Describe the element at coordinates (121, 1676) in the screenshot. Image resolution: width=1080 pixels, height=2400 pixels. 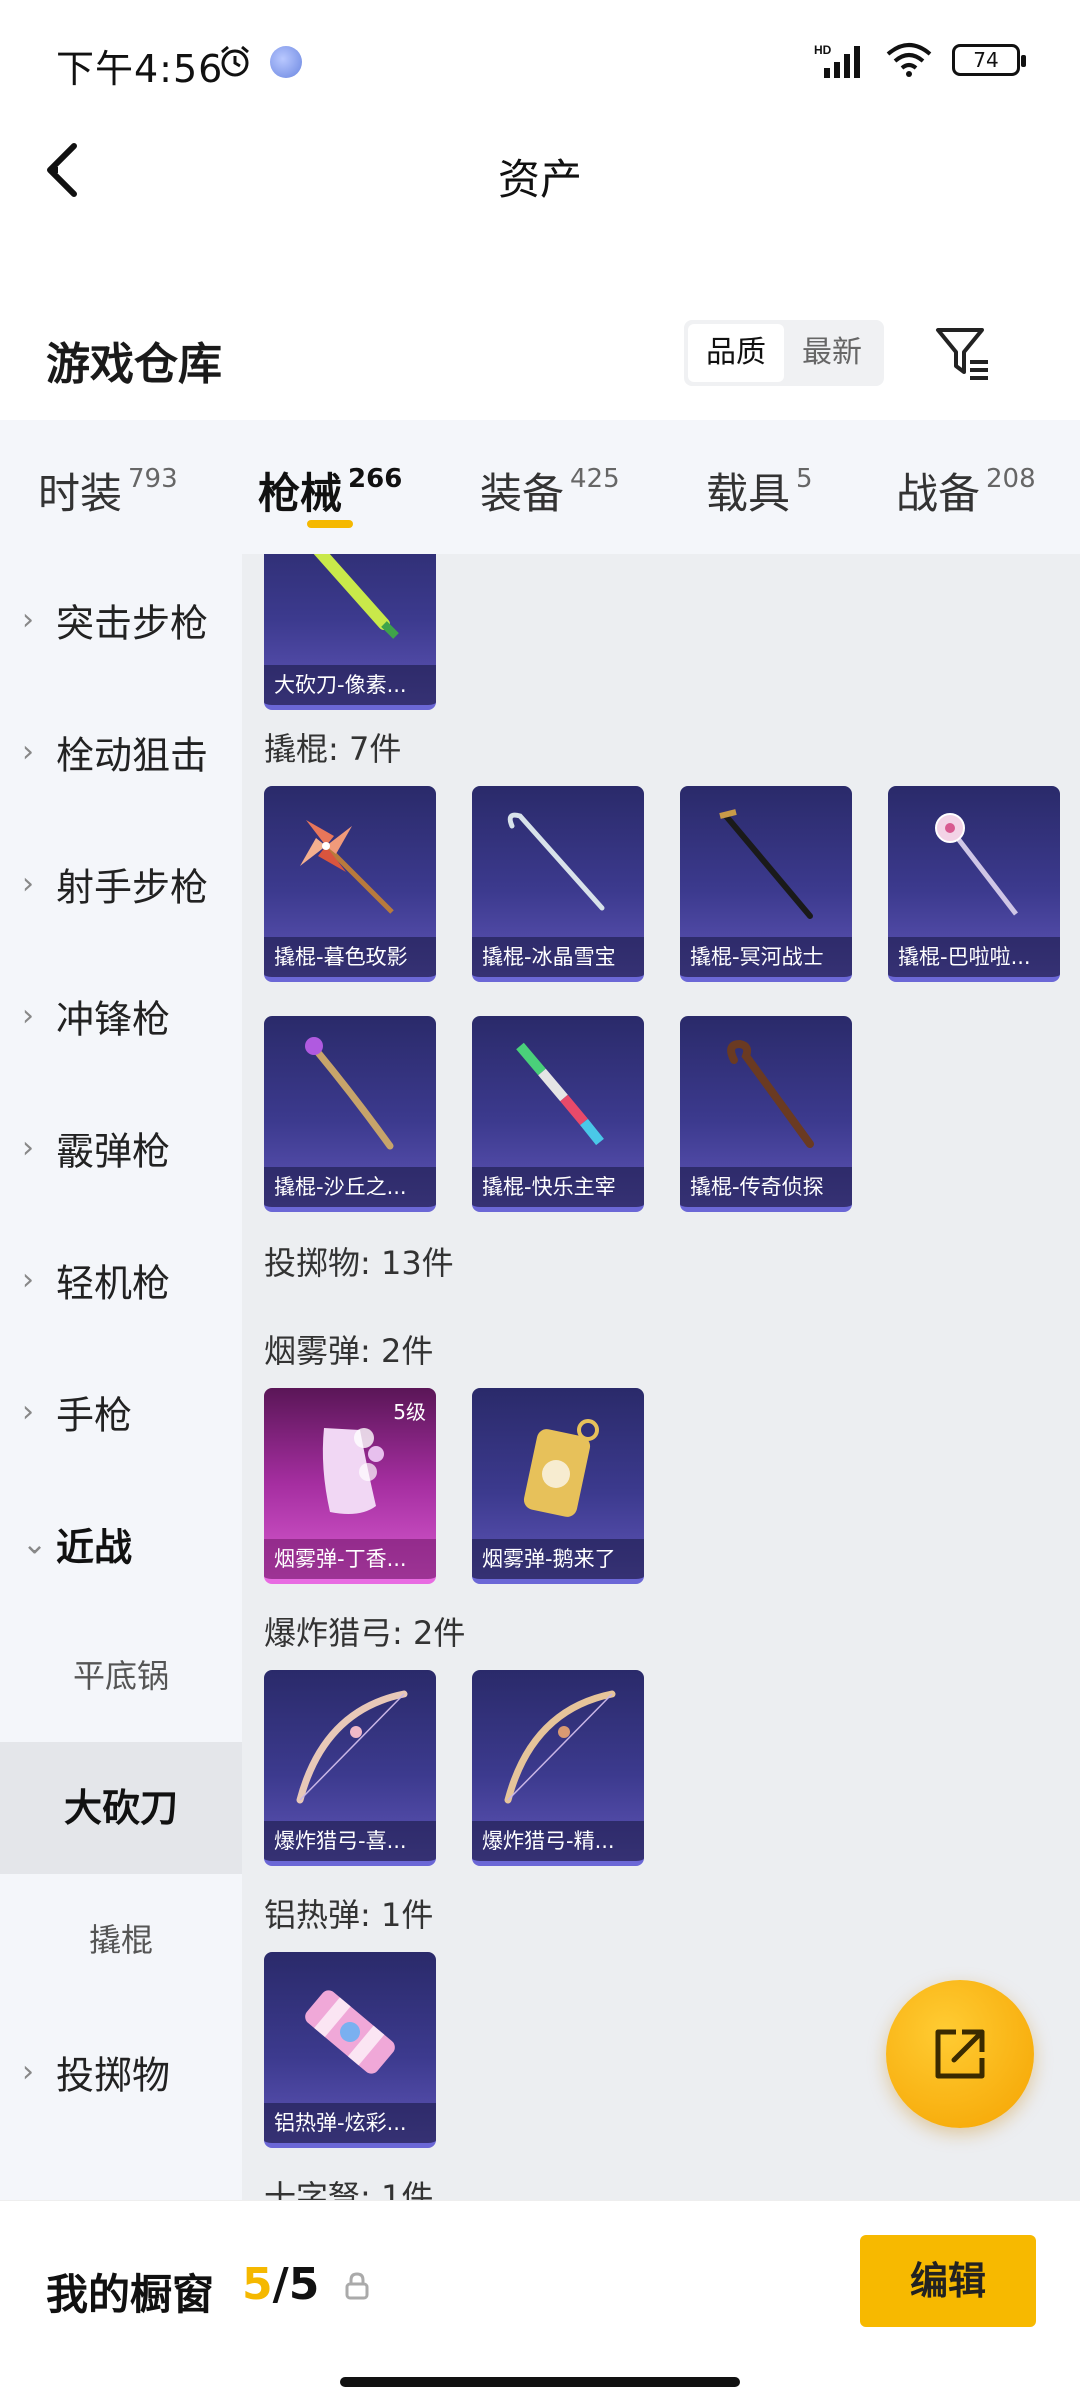
I see `sidebar-subitem-frying-pan: 平底锅` at that location.